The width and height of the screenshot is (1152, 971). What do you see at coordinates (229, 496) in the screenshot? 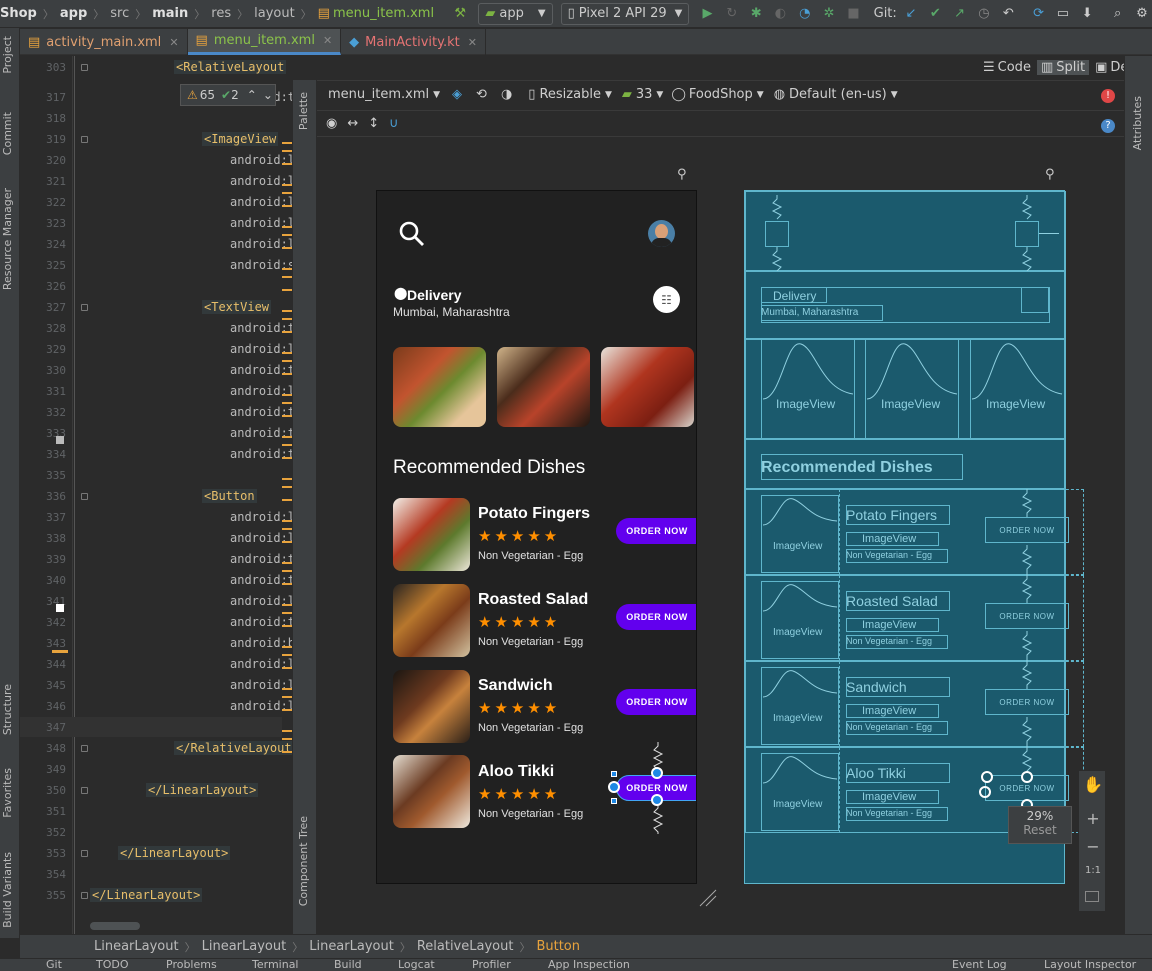
I see `code-line: <Button` at bounding box center [229, 496].